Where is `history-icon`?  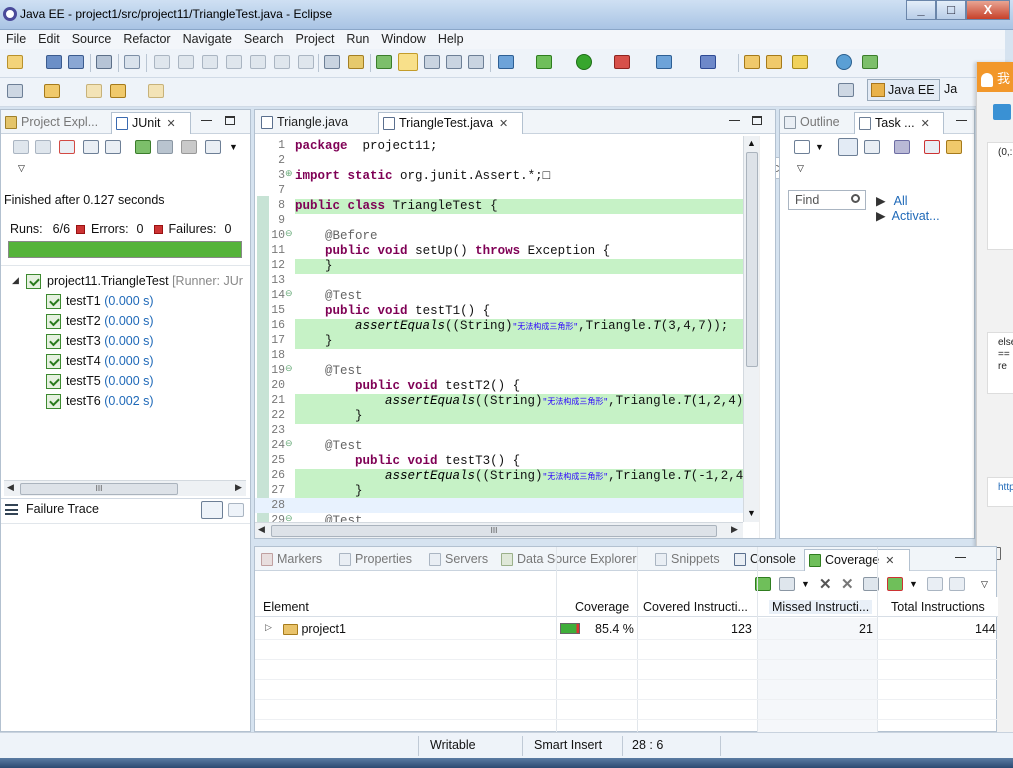 history-icon is located at coordinates (213, 147).